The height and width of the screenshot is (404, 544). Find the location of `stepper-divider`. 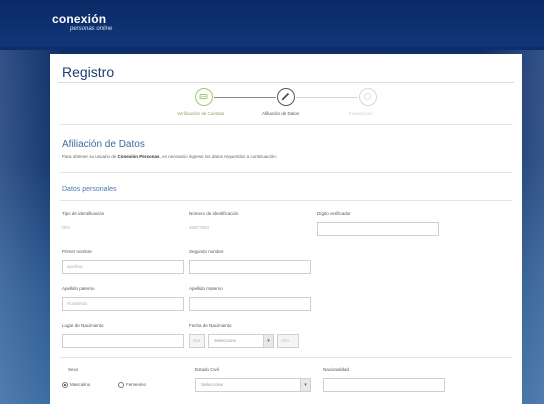

stepper-divider is located at coordinates (286, 124).